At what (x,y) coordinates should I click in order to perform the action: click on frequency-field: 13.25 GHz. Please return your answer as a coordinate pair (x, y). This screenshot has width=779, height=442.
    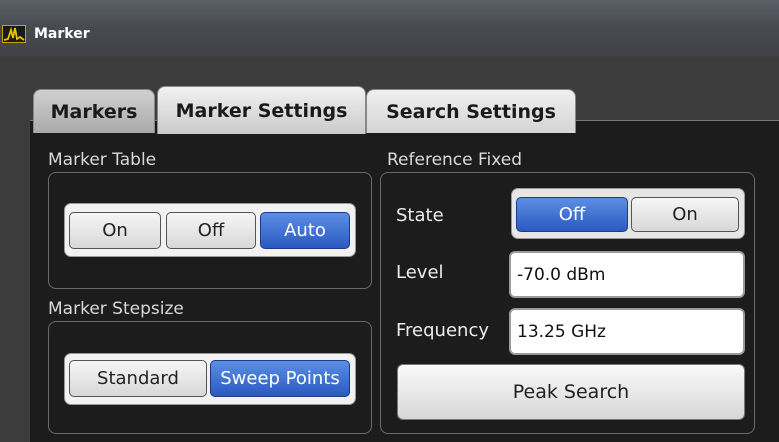
    Looking at the image, I should click on (627, 331).